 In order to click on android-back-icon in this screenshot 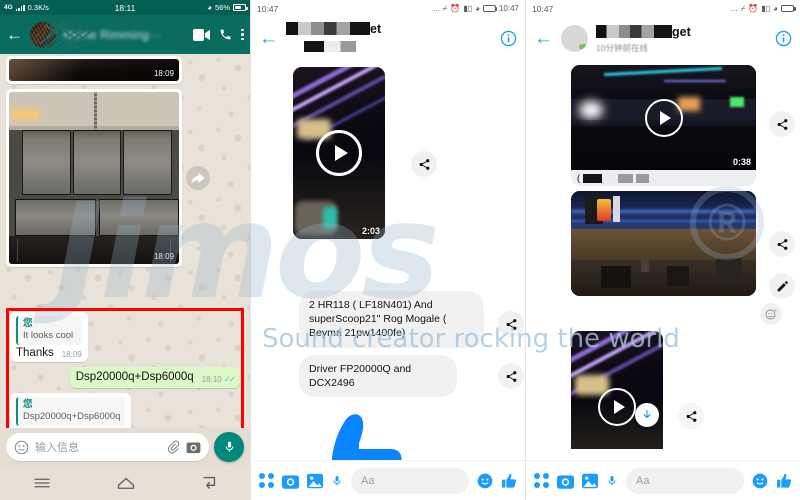, I will do `click(209, 483)`.